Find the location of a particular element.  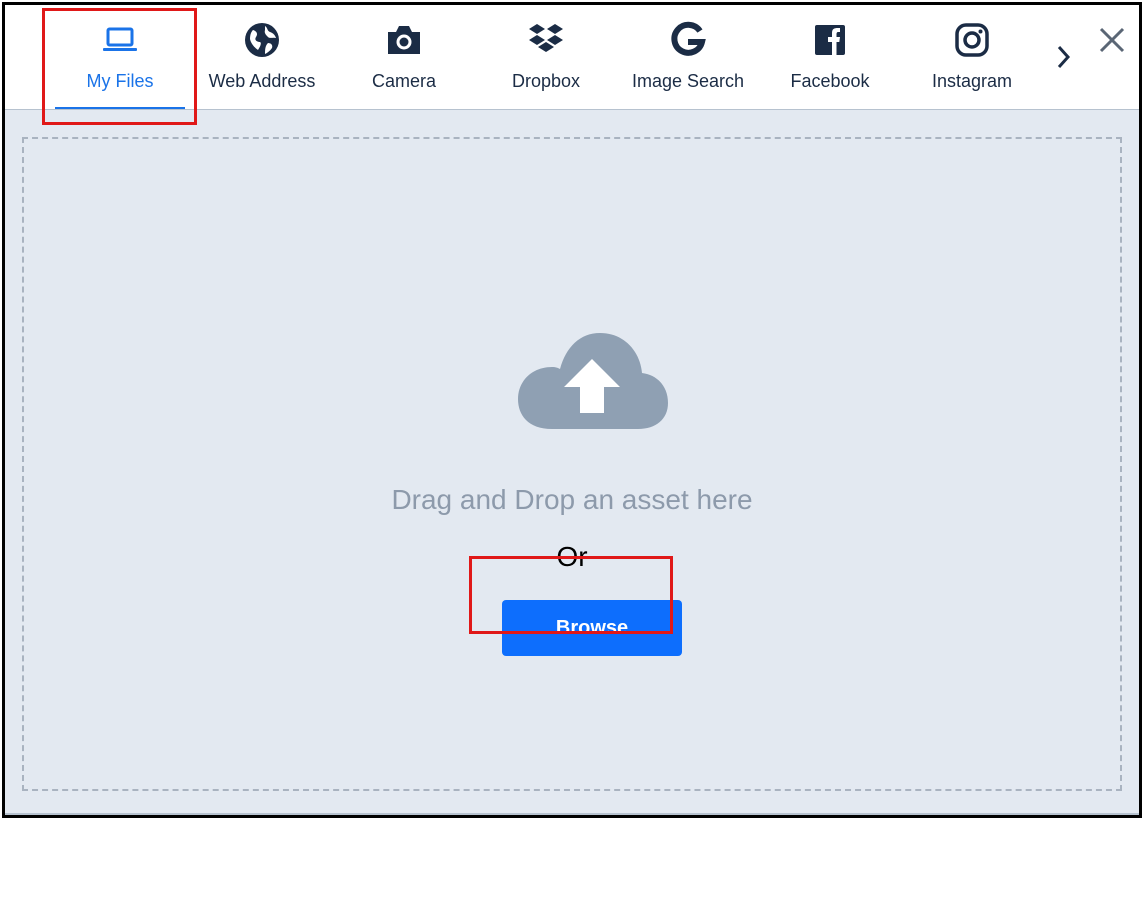

drag-drop-text: Drag and Drop an asset here is located at coordinates (572, 499).